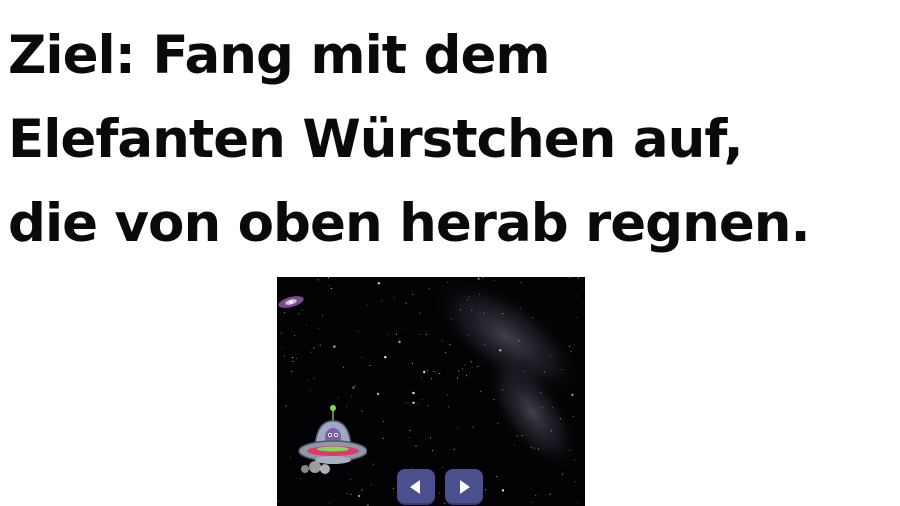 The height and width of the screenshot is (506, 900). What do you see at coordinates (409, 223) in the screenshot?
I see `goal-line-3: die von oben herab regnen.` at bounding box center [409, 223].